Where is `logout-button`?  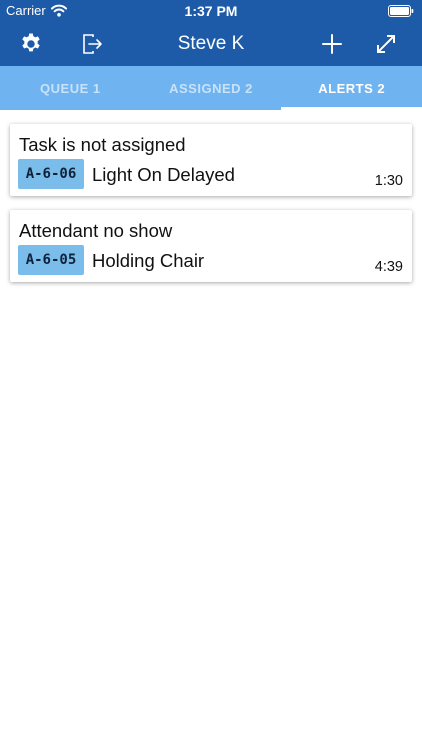 logout-button is located at coordinates (92, 44).